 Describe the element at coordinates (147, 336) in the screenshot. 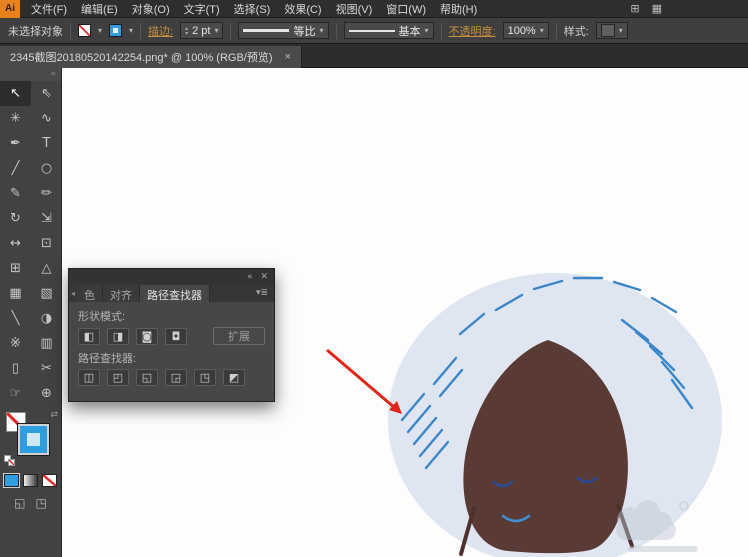

I see `intersect-button: ◙` at that location.